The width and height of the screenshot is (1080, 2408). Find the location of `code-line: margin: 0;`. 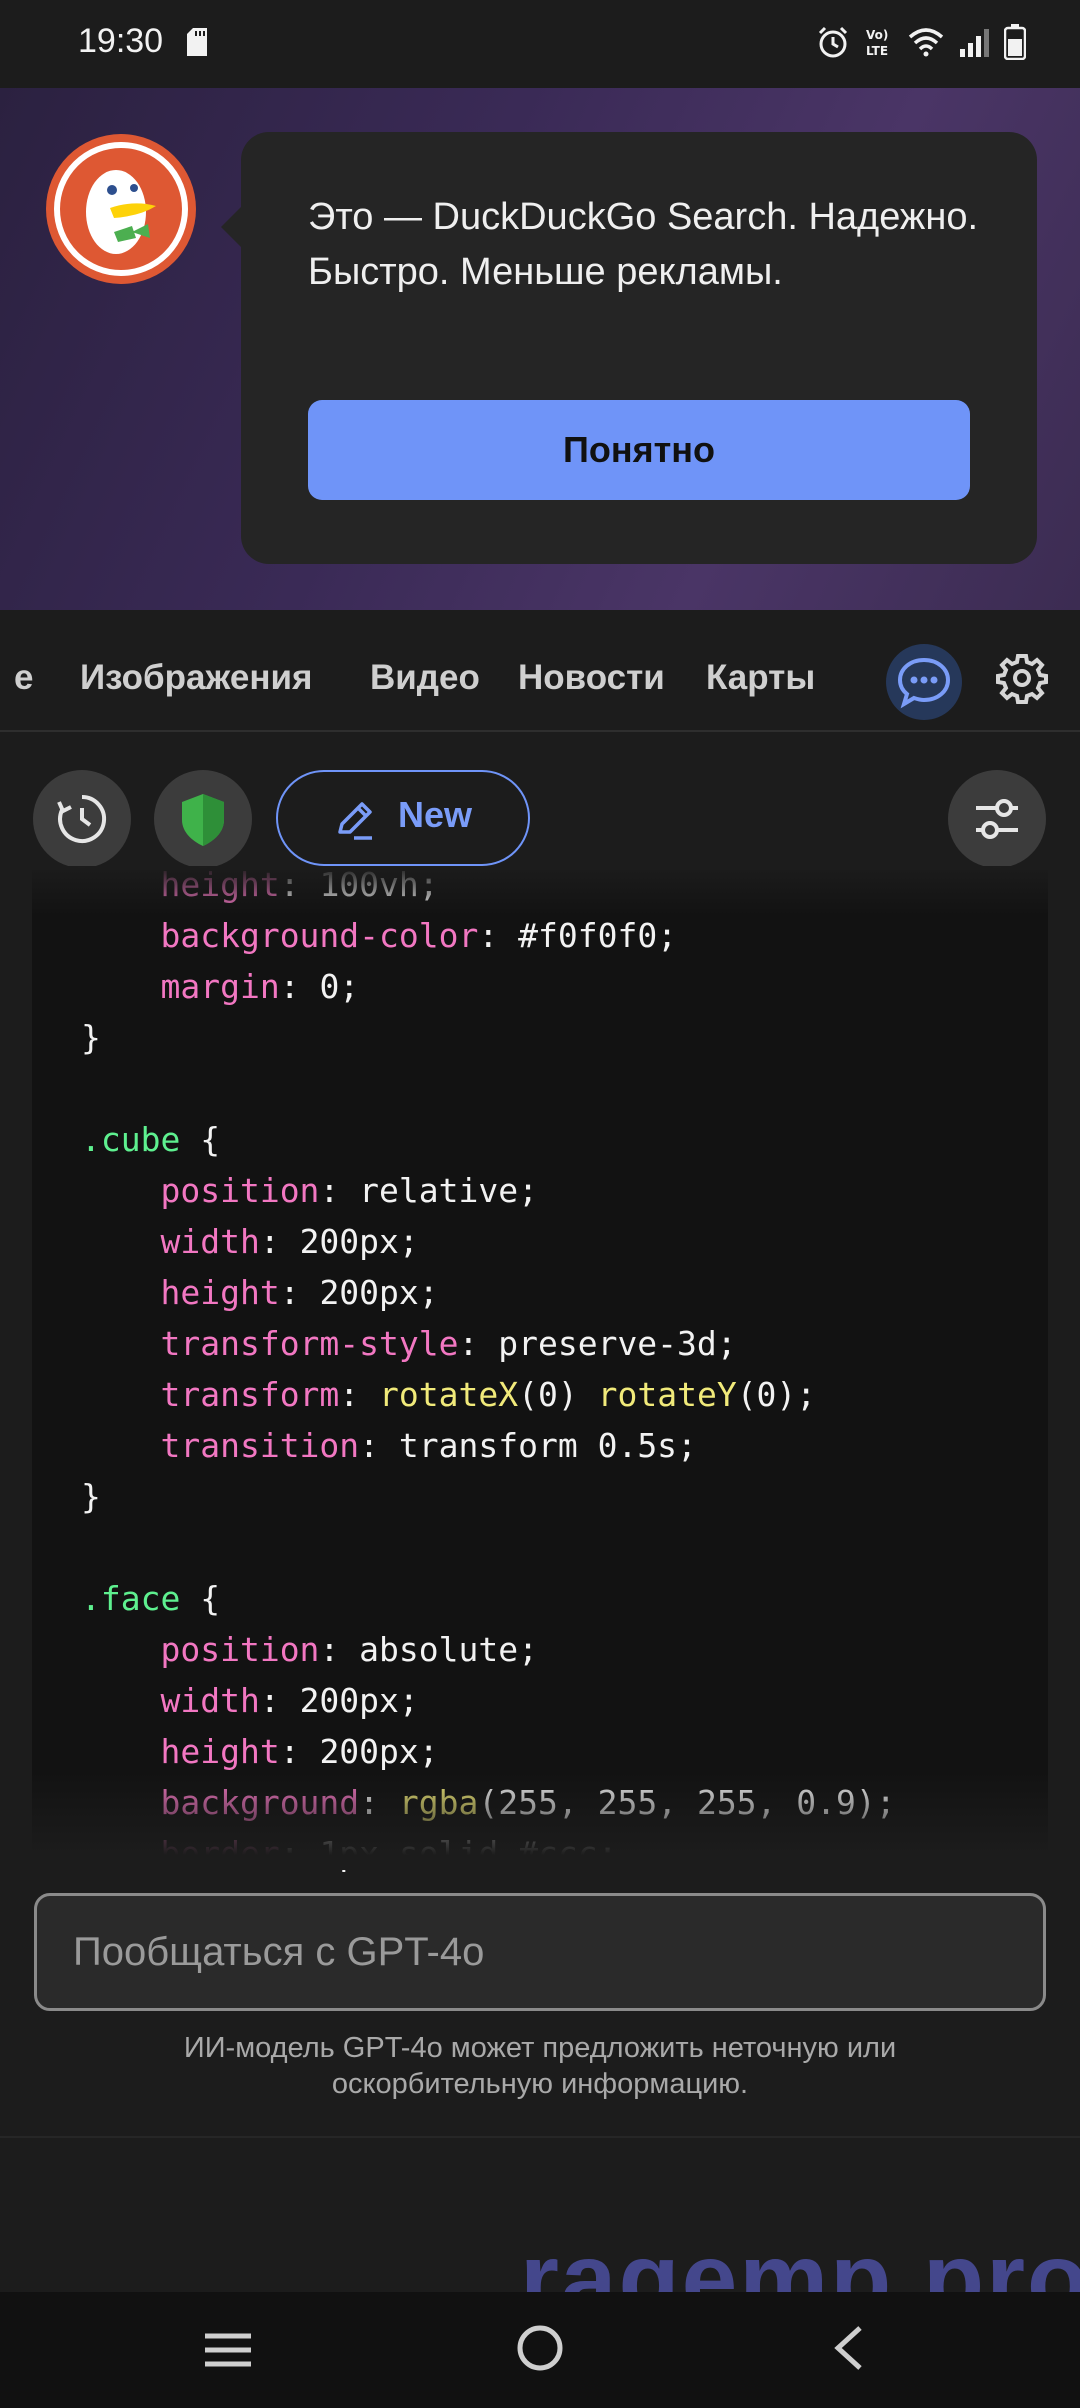

code-line: margin: 0; is located at coordinates (220, 986).